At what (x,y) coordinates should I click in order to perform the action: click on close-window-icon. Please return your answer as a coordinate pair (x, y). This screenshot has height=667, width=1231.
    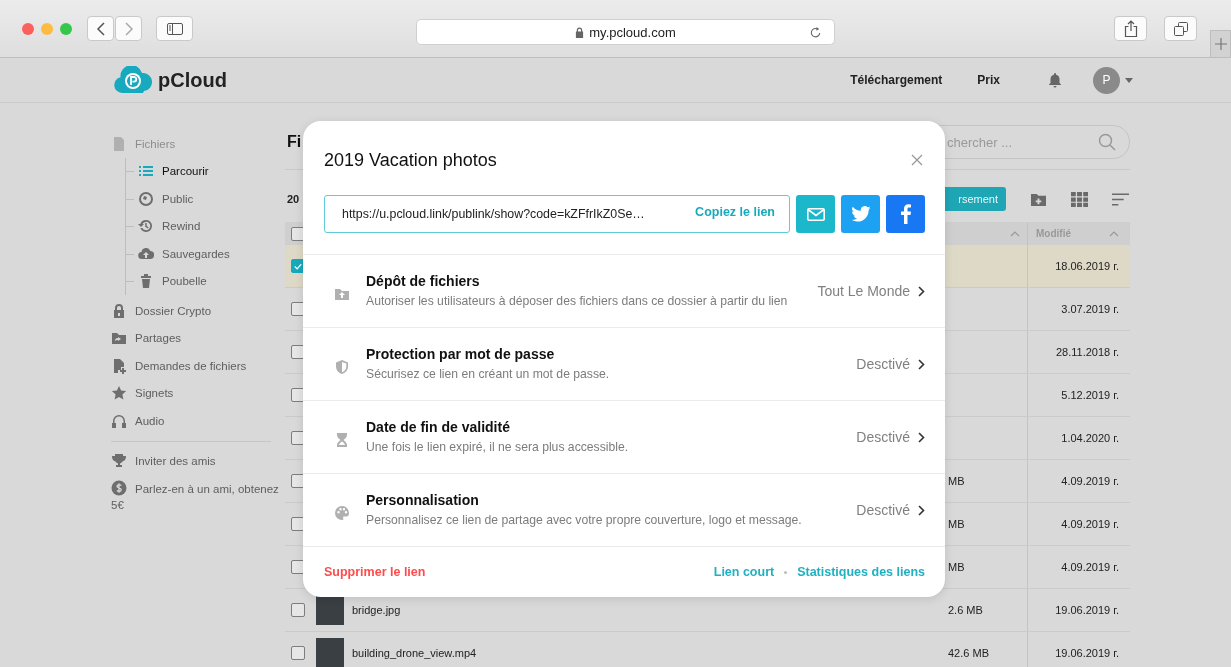
    Looking at the image, I should click on (28, 28).